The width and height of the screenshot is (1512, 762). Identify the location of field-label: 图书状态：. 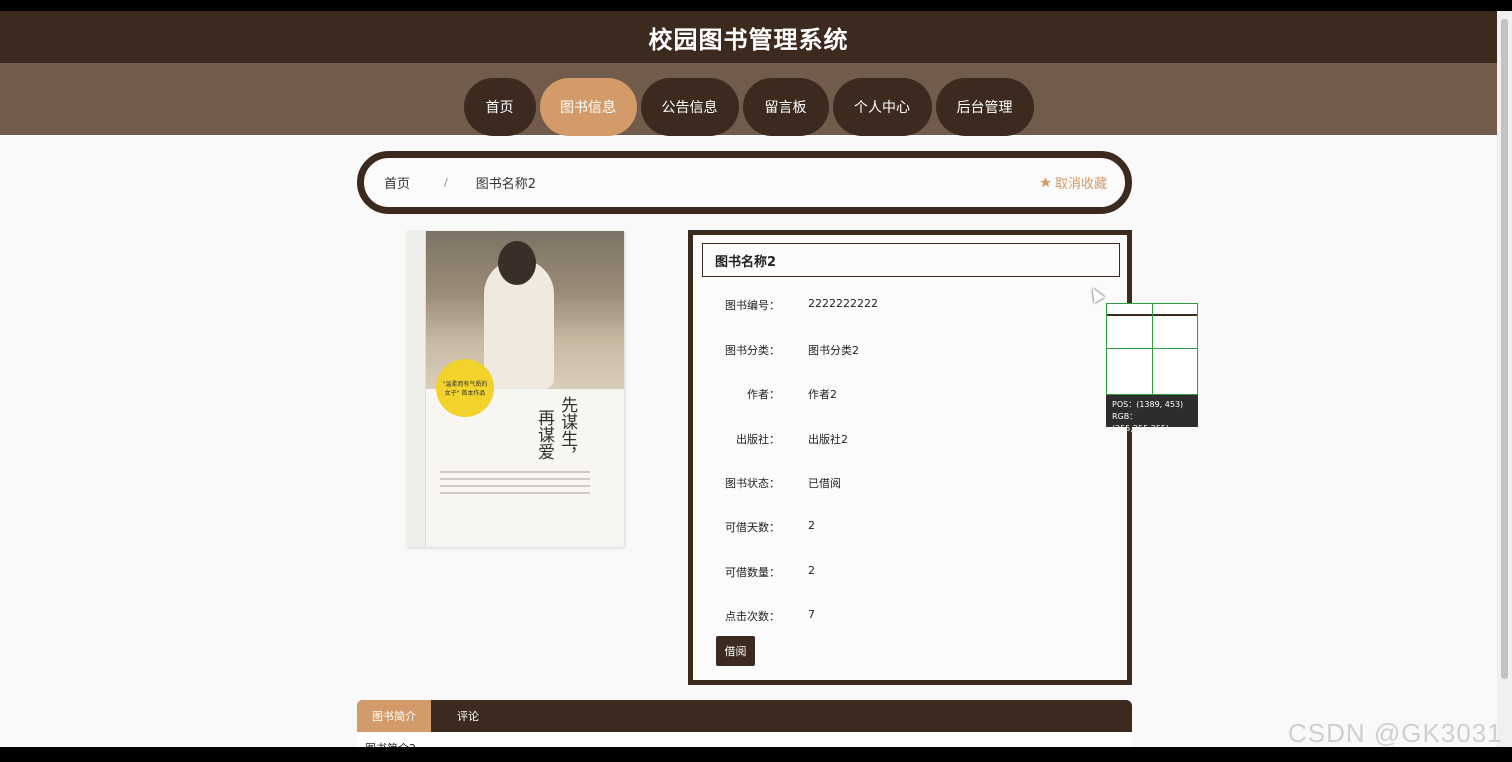
(752, 483).